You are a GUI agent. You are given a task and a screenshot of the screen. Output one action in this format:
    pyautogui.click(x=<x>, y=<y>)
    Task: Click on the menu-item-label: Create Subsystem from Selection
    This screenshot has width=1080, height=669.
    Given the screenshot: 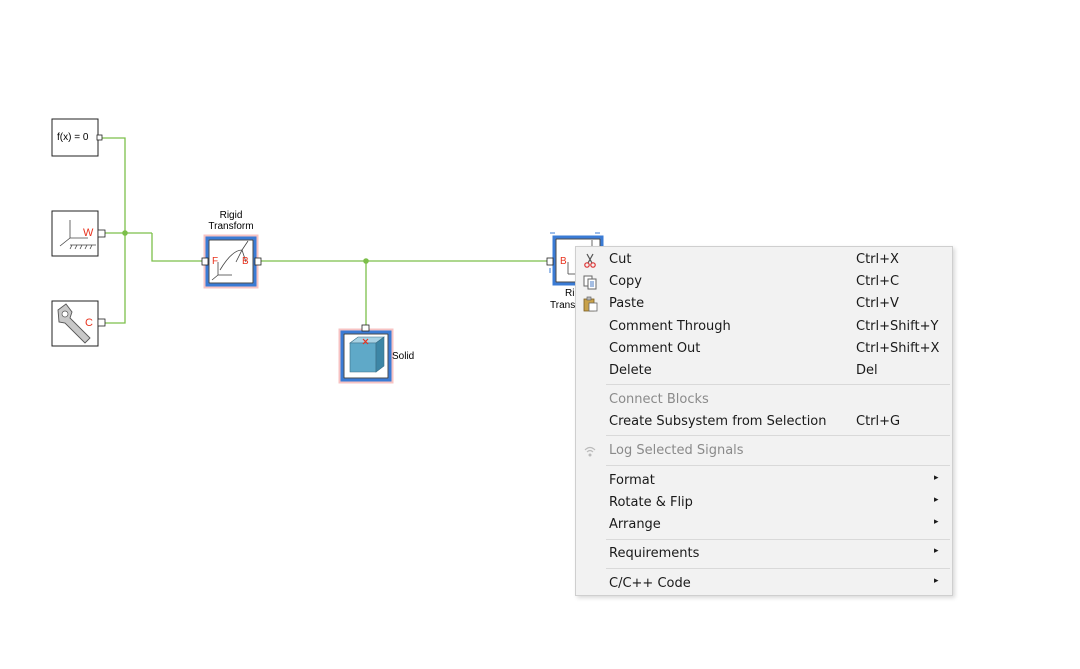 What is the action you would take?
    pyautogui.click(x=718, y=421)
    